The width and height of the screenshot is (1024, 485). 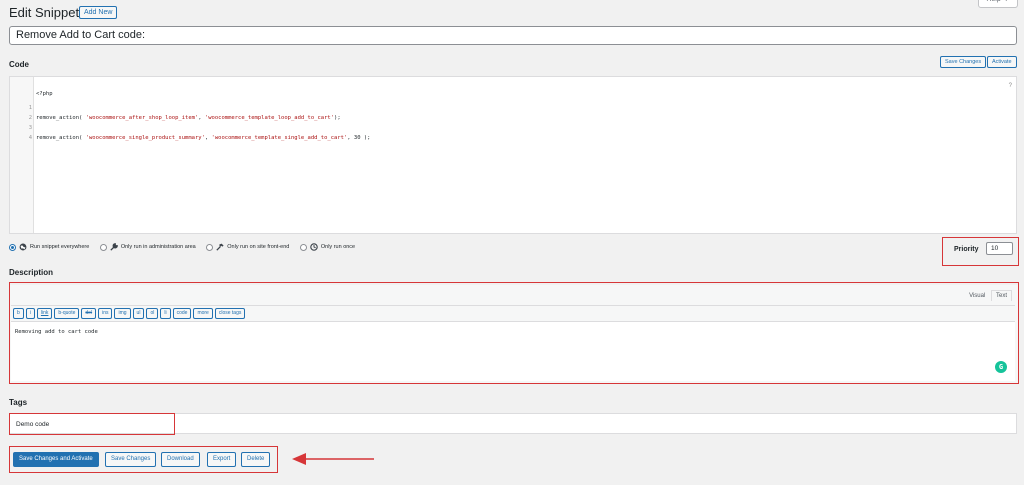 What do you see at coordinates (18, 402) in the screenshot?
I see `tags-label: Tags` at bounding box center [18, 402].